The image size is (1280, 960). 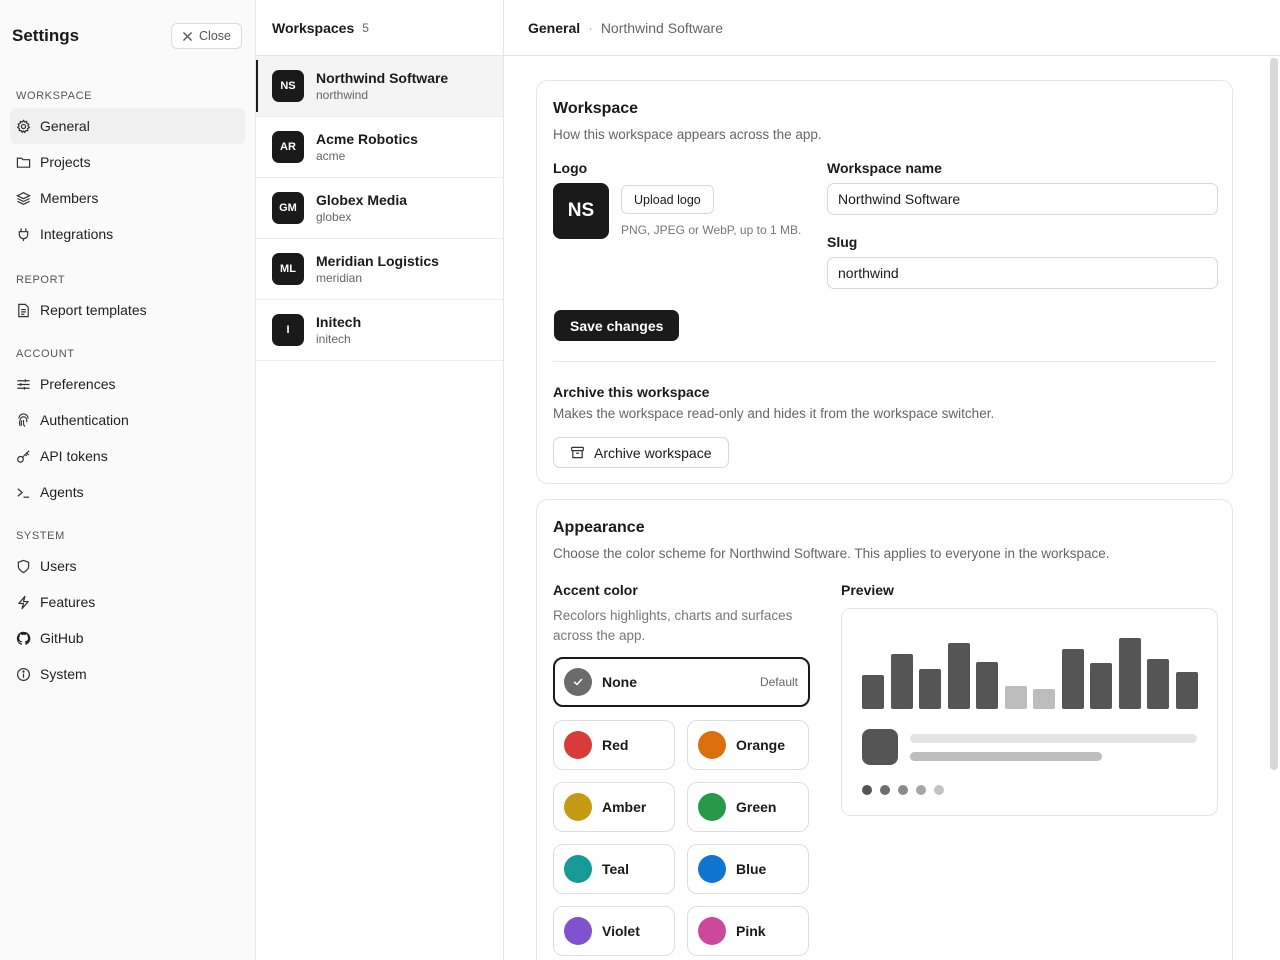 I want to click on breadcrumb-section: General, so click(x=554, y=27).